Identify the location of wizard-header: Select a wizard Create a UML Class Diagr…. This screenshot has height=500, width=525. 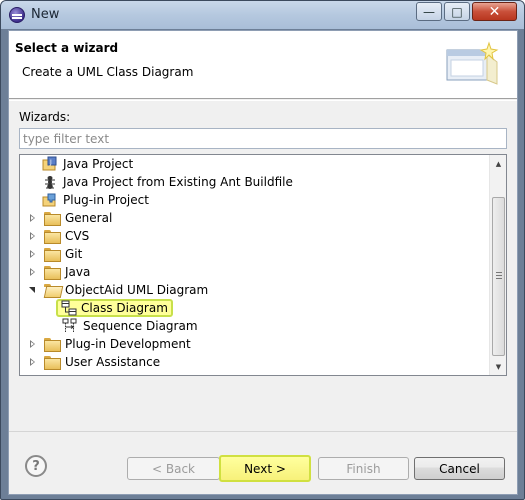
(263, 65).